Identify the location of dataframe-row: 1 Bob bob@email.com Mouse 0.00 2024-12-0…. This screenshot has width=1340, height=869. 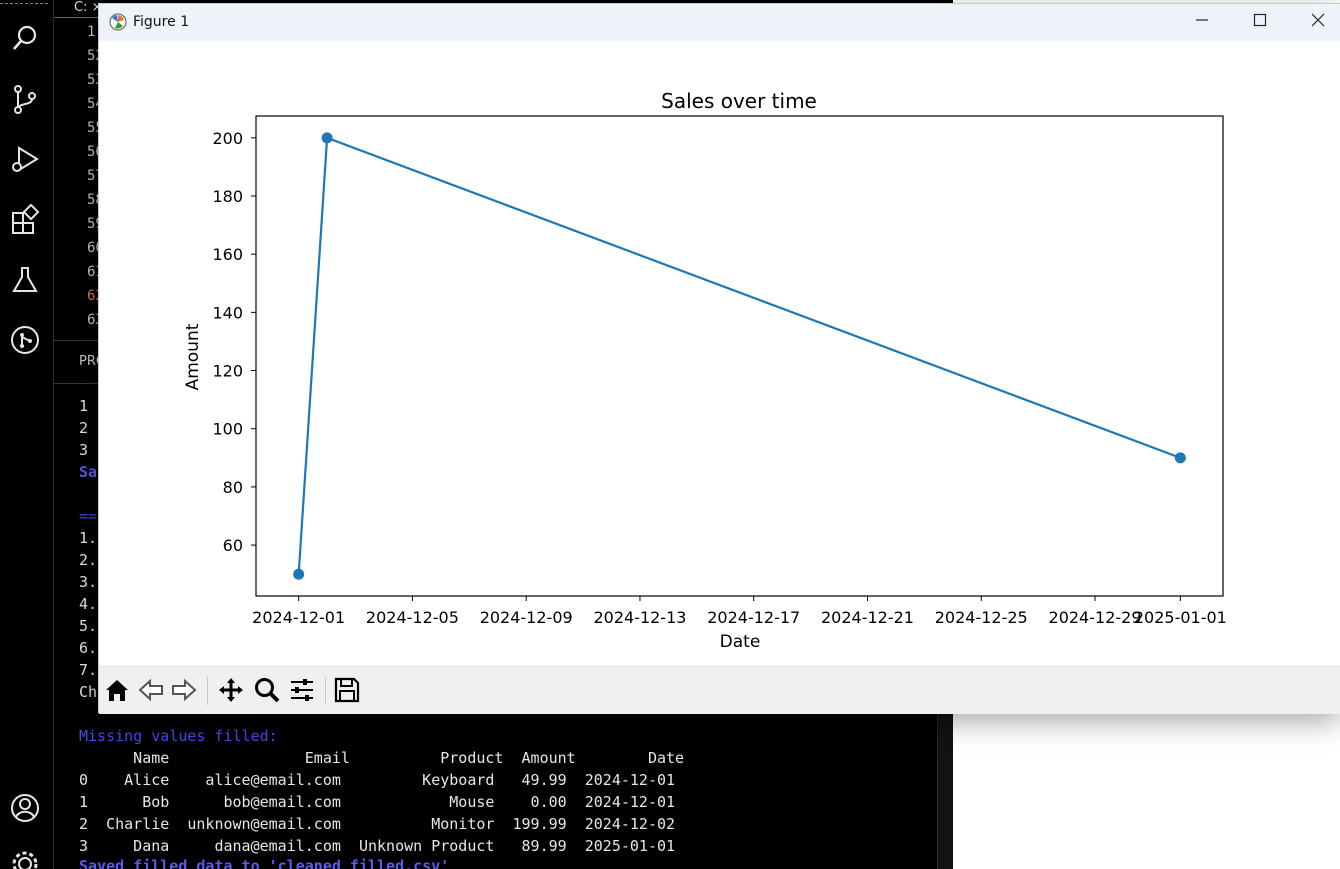
(377, 802).